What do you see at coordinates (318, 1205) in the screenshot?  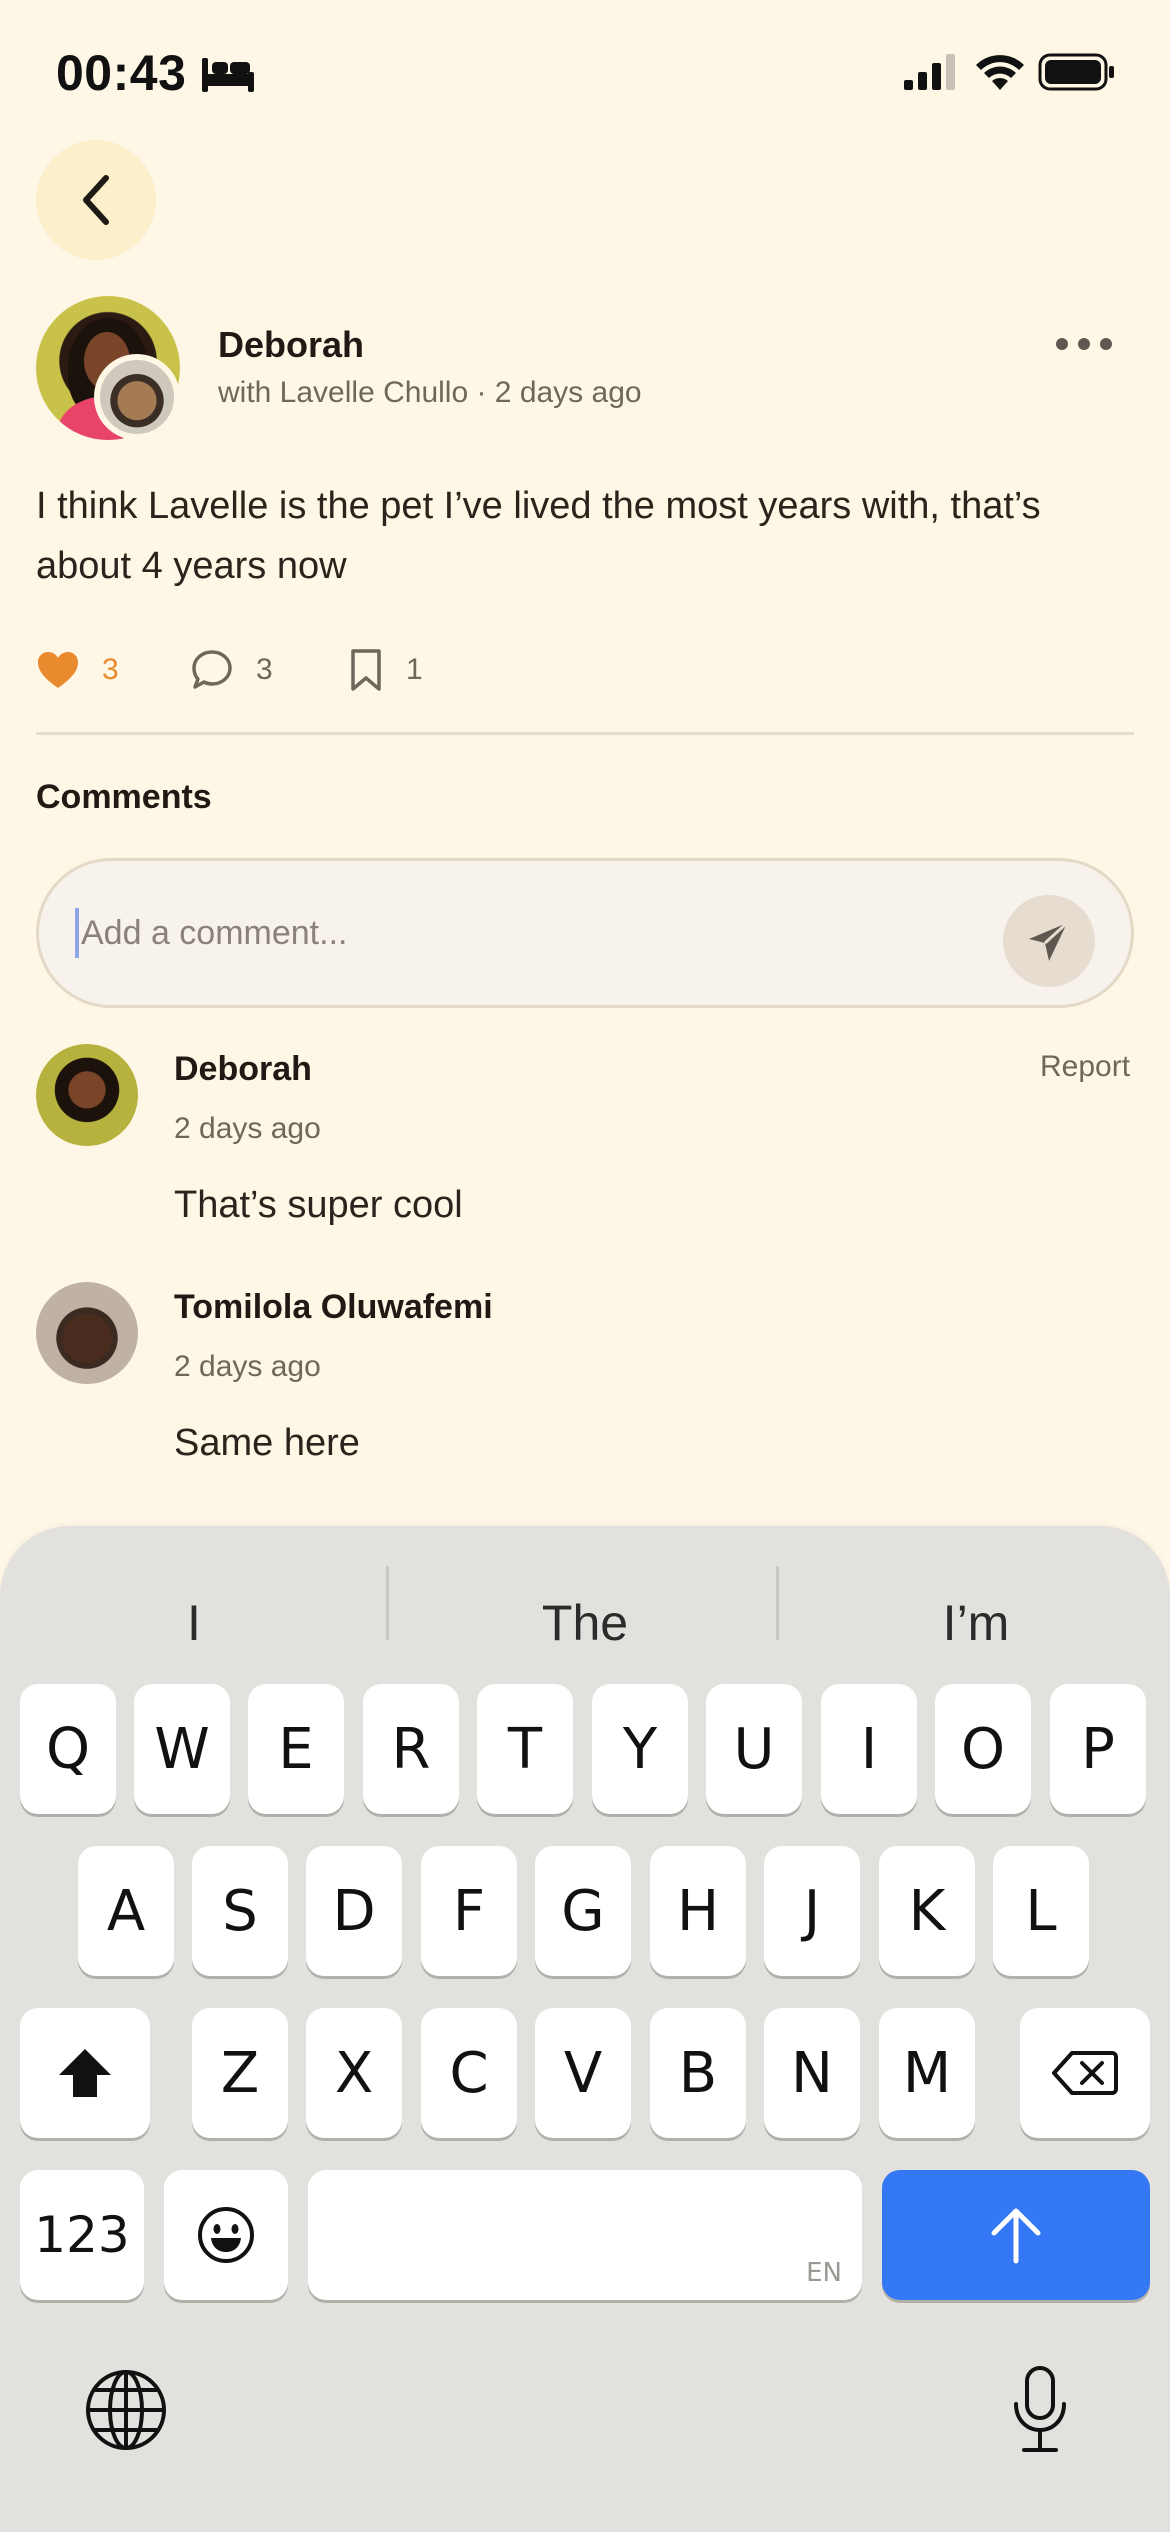 I see `comment-text: That’s super cool` at bounding box center [318, 1205].